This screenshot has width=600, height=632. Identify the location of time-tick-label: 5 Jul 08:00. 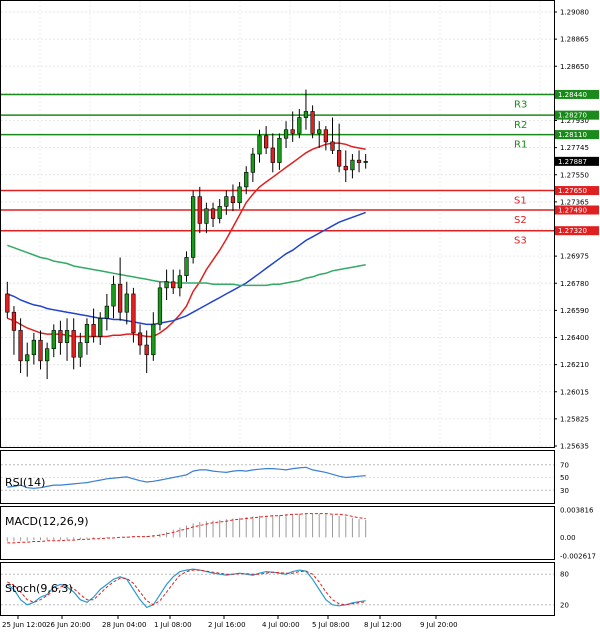
(331, 625).